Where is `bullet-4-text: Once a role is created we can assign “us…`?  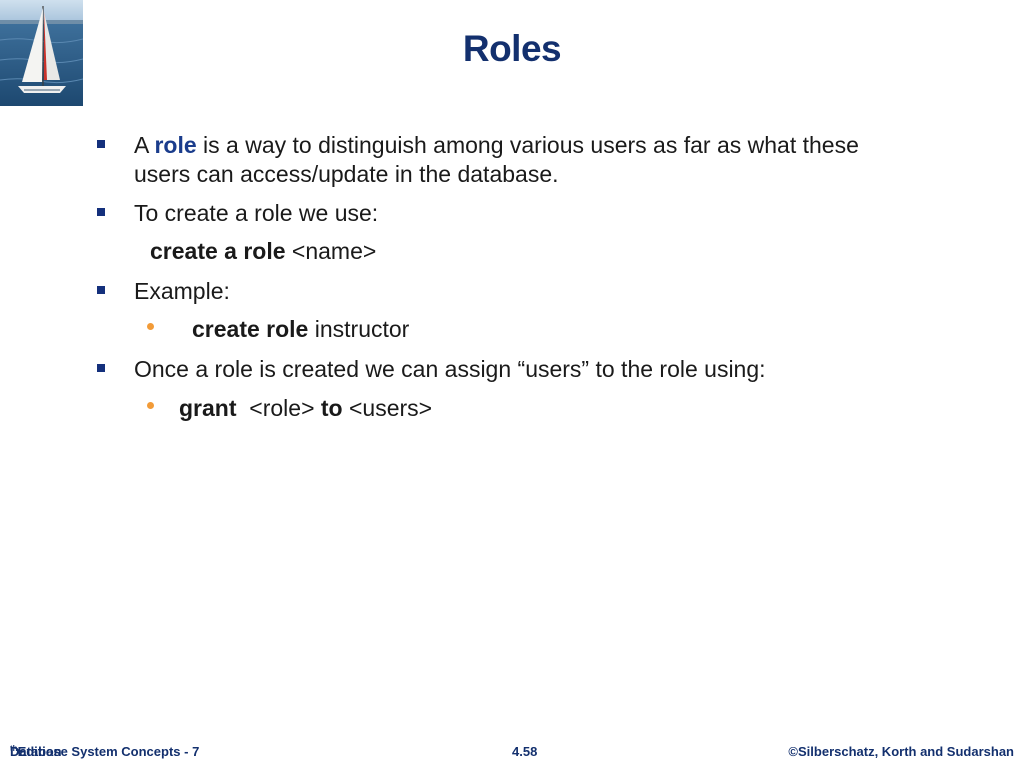 bullet-4-text: Once a role is created we can assign “us… is located at coordinates (450, 369).